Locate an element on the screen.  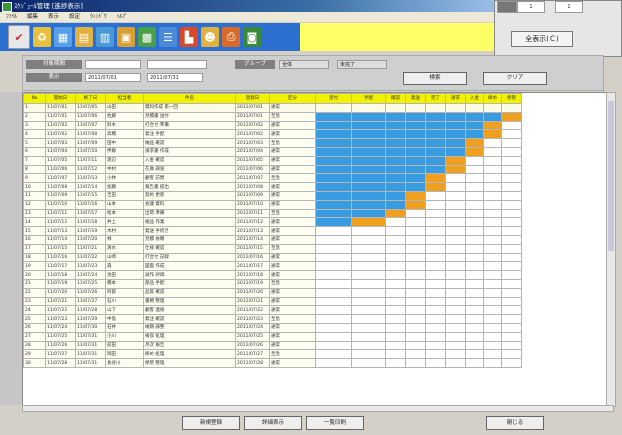
check-icon: ✔ is located at coordinates (19, 37).